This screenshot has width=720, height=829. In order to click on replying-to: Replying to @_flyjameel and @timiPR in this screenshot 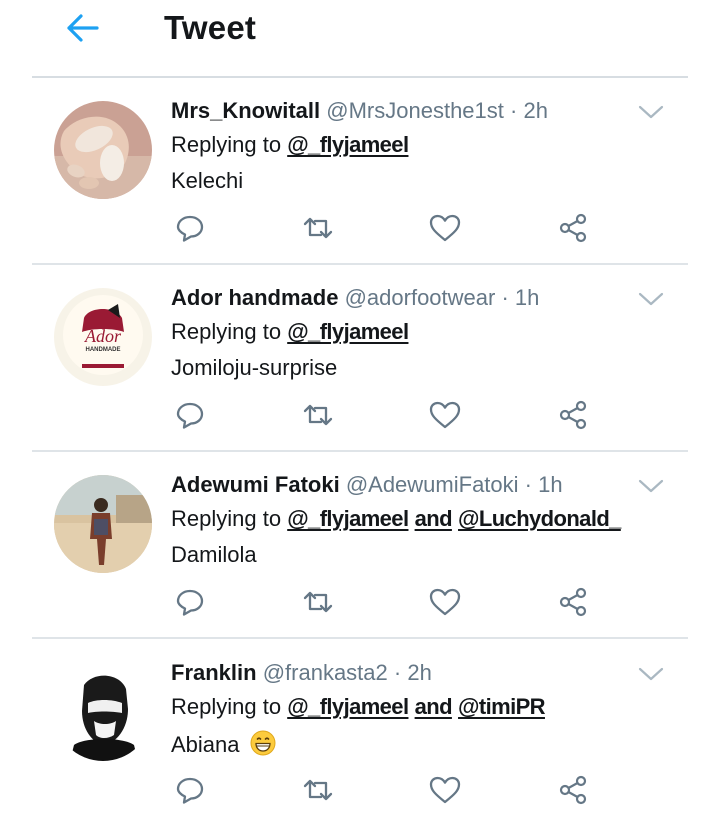, I will do `click(358, 707)`.